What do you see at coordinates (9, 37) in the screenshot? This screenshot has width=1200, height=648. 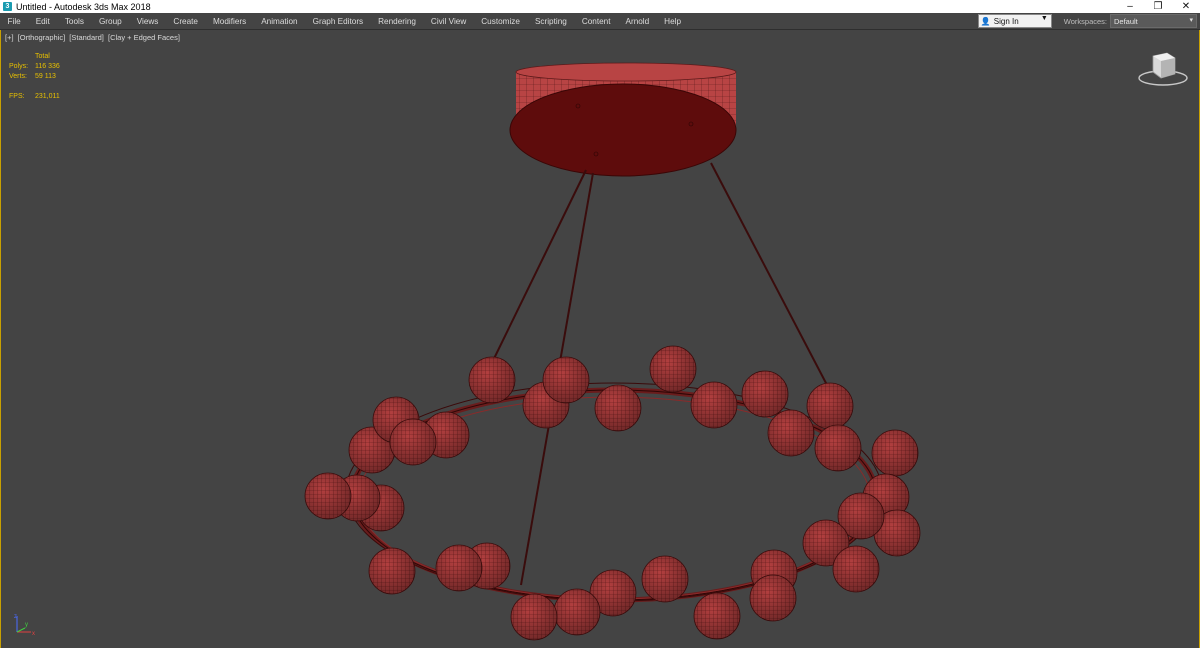 I see `viewport-general-menu: [+]` at bounding box center [9, 37].